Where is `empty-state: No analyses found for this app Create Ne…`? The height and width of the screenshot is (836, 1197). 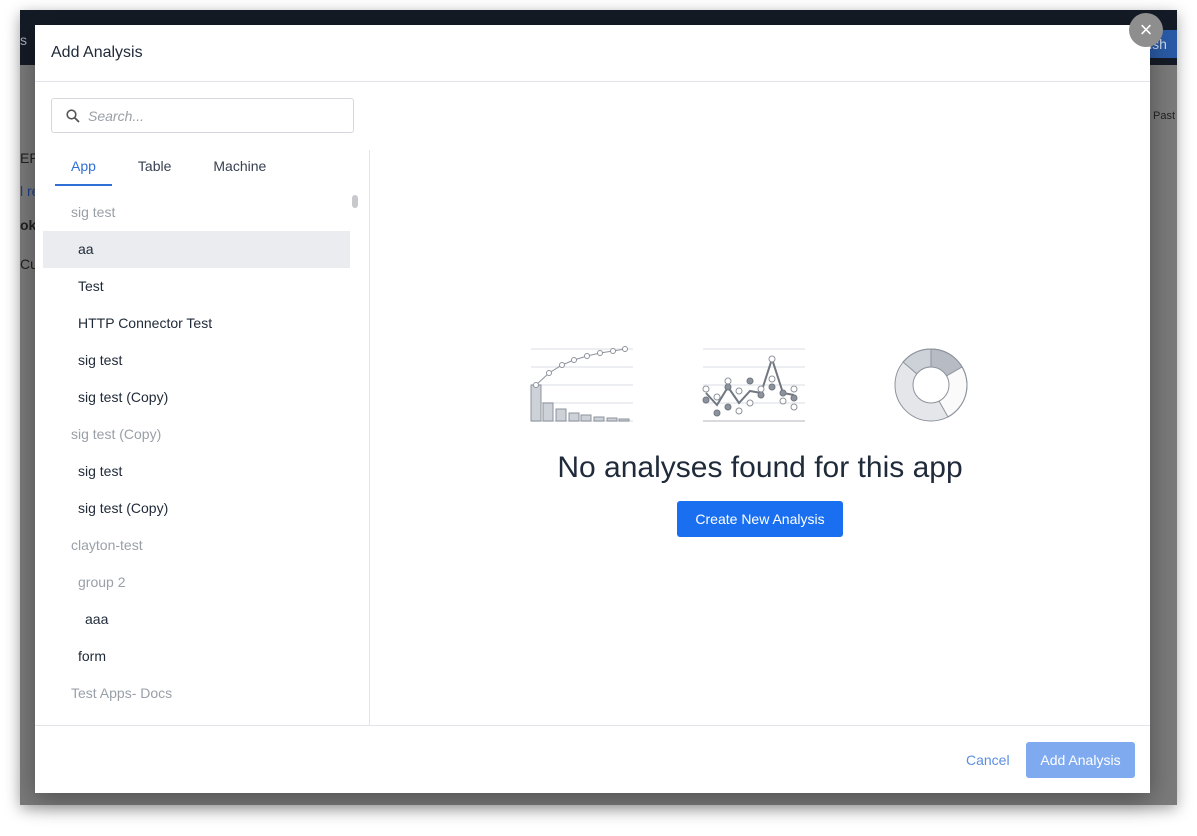
empty-state: No analyses found for this app Create Ne… is located at coordinates (760, 441).